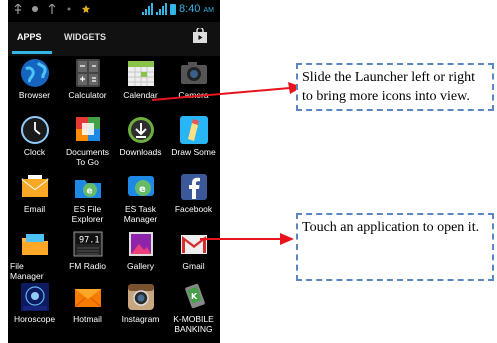 This screenshot has width=497, height=343. I want to click on radio-icon: 97.1, so click(87, 244).